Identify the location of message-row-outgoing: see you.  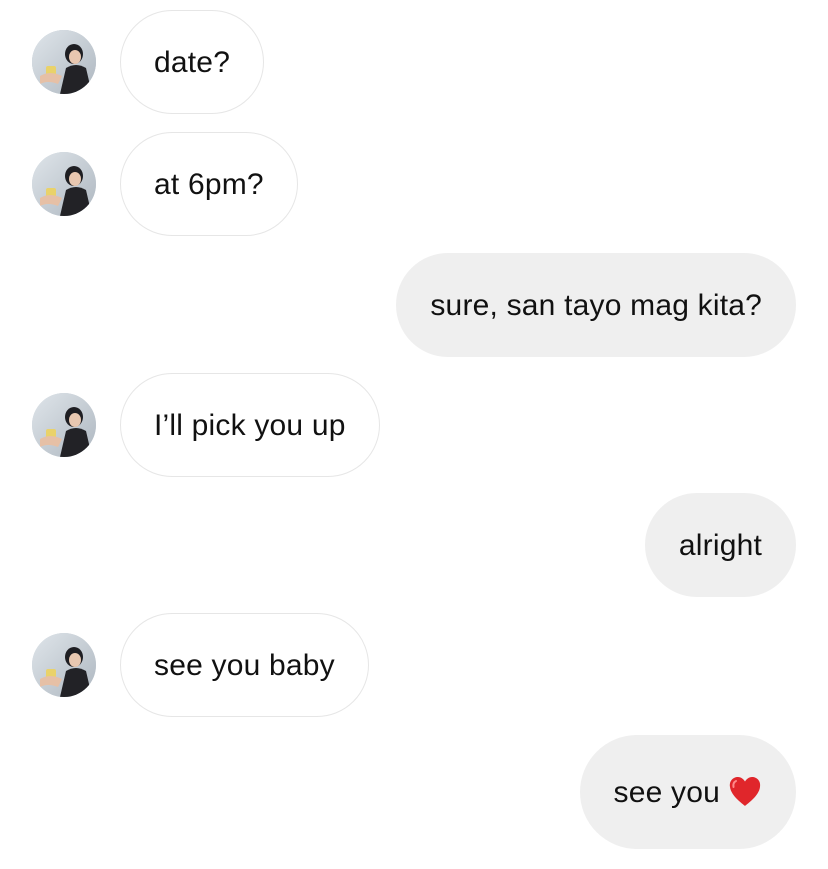
(414, 792).